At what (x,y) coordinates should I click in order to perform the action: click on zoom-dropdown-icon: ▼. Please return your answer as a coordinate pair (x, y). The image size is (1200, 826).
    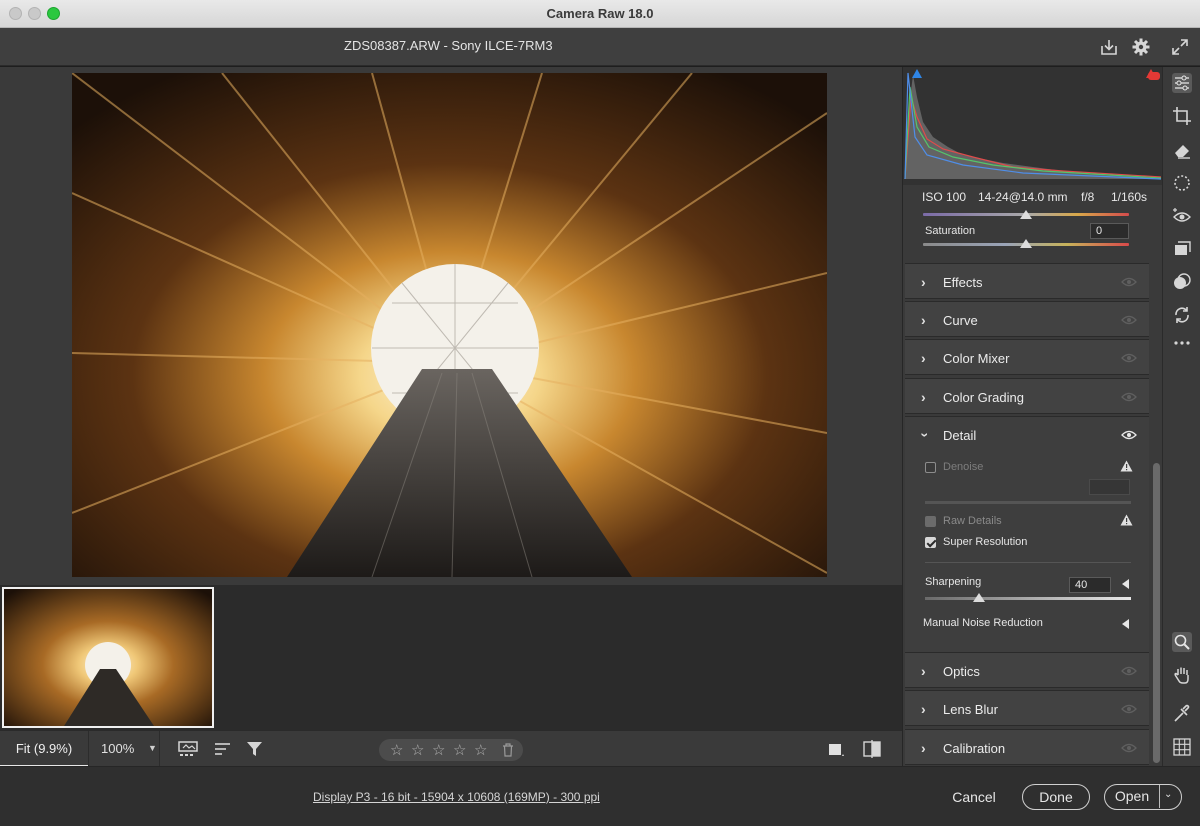
    Looking at the image, I should click on (152, 748).